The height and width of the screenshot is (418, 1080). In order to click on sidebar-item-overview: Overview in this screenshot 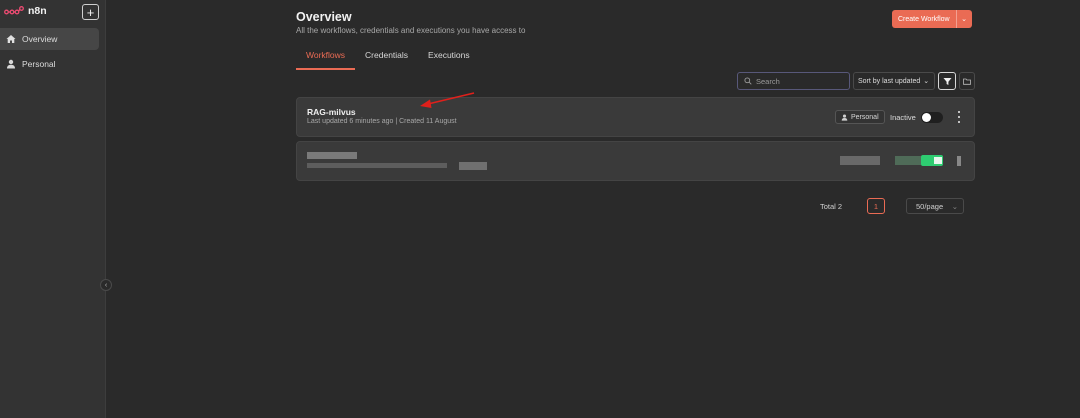, I will do `click(49, 39)`.